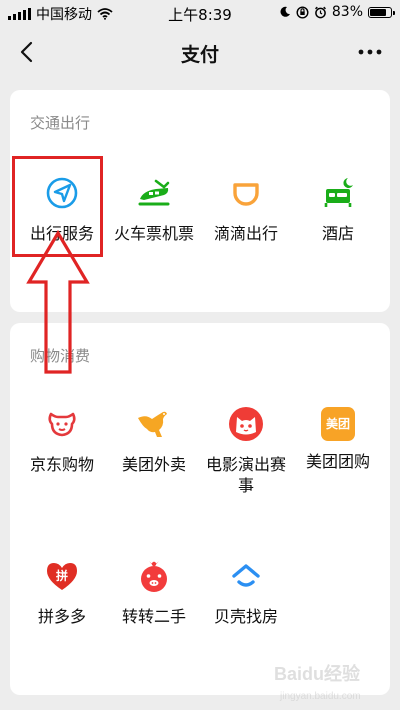  I want to click on grid-item-label: 火车票机票, so click(153, 233).